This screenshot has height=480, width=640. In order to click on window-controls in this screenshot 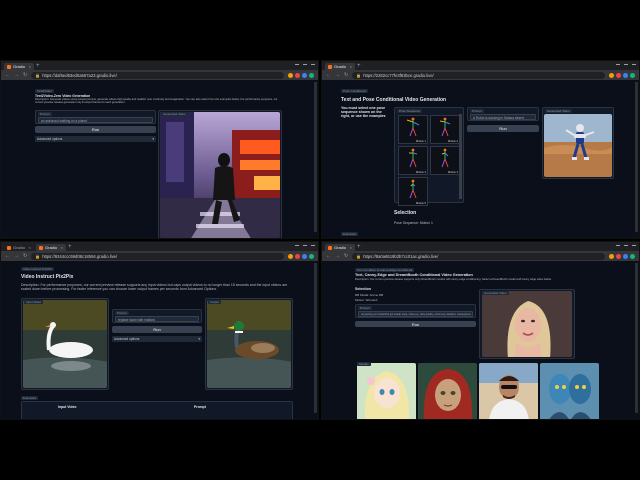, I will do `click(627, 65)`.